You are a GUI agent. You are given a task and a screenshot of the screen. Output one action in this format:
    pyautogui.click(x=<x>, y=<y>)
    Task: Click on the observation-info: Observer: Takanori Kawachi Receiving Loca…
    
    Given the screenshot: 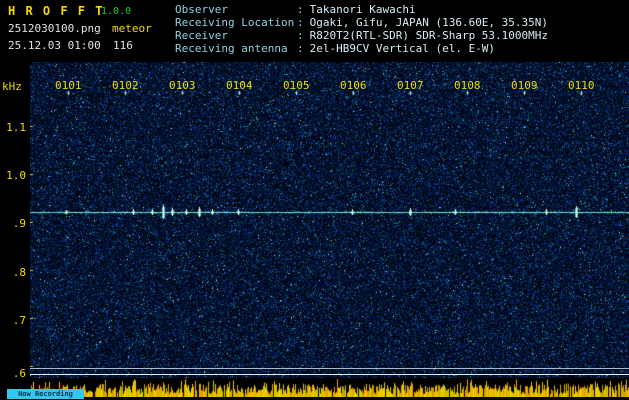 What is the action you would take?
    pyautogui.click(x=361, y=29)
    